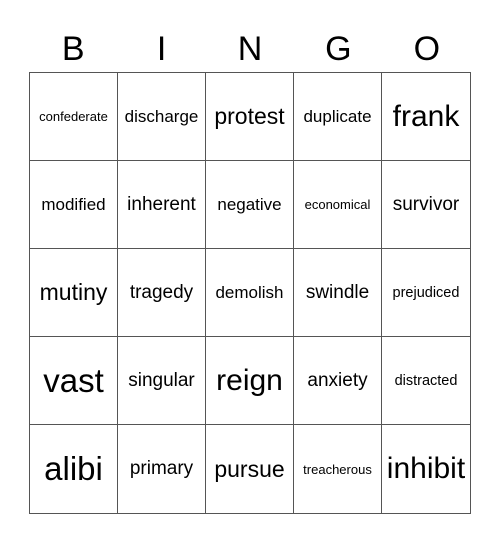 This screenshot has height=544, width=500. I want to click on cell-word: inhibit, so click(426, 468).